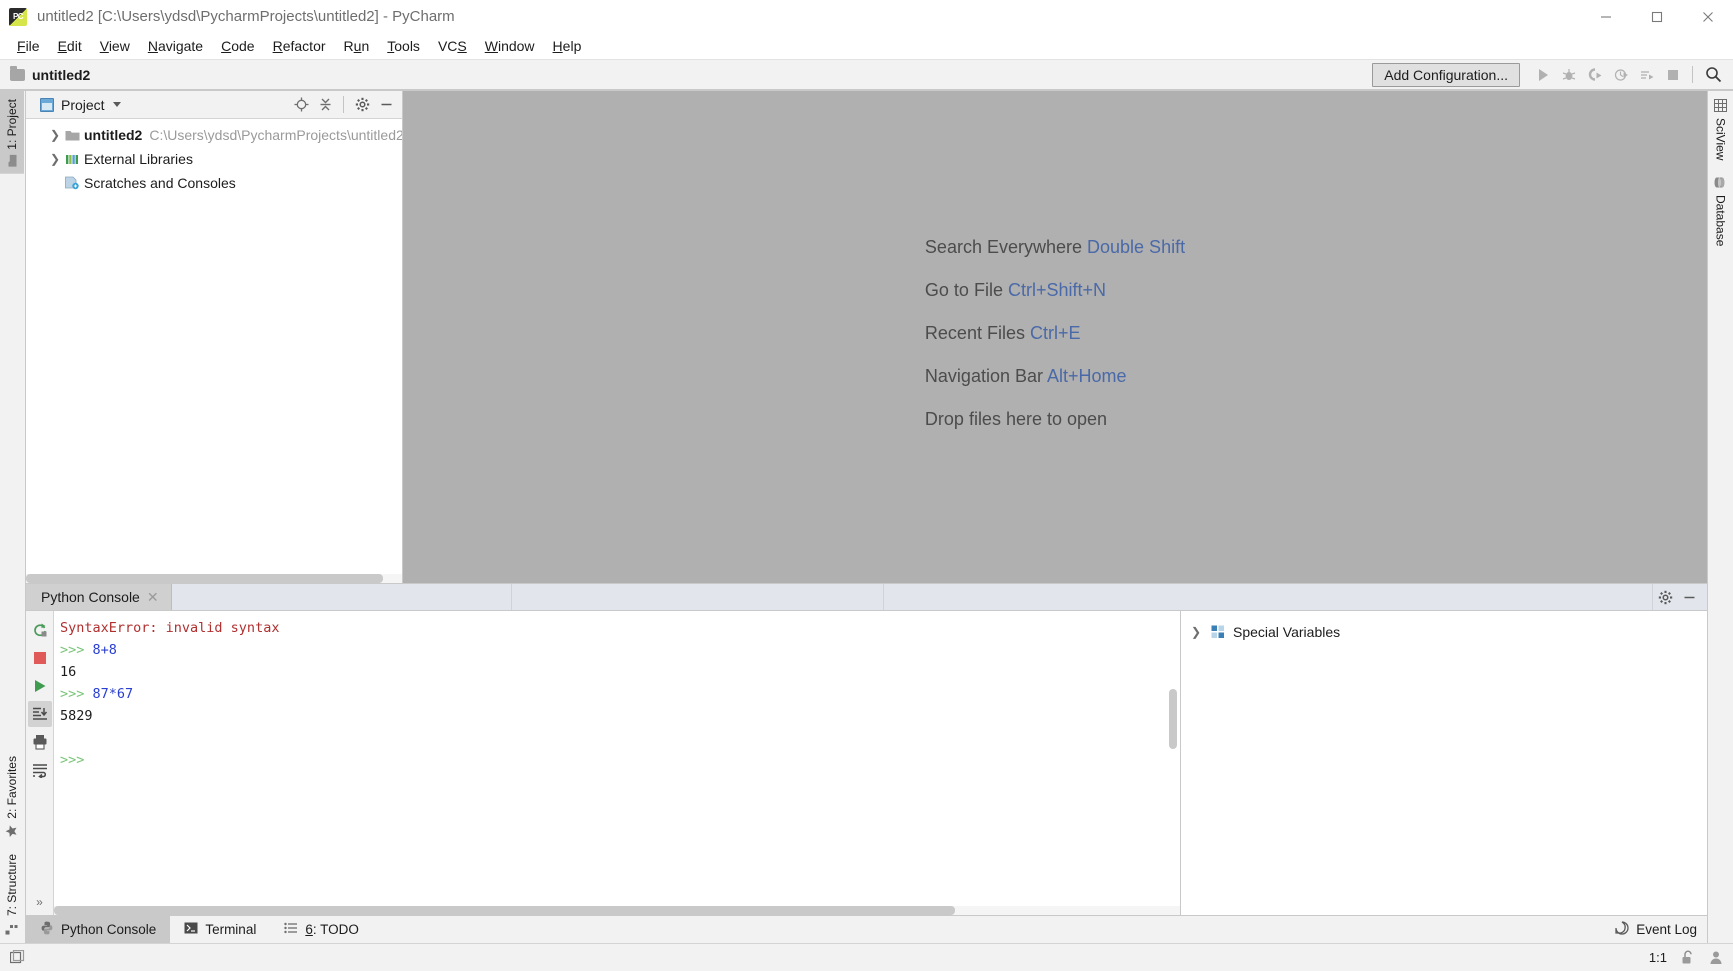 This screenshot has width=1733, height=971. Describe the element at coordinates (160, 183) in the screenshot. I see `tree-label: Scratches and Consoles` at that location.